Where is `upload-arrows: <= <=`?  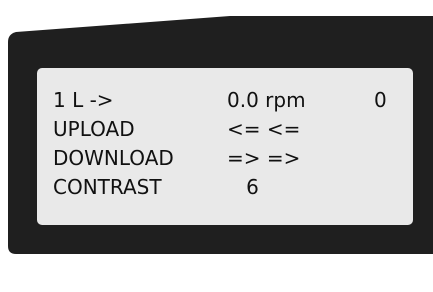
upload-arrows: <= <= is located at coordinates (264, 129).